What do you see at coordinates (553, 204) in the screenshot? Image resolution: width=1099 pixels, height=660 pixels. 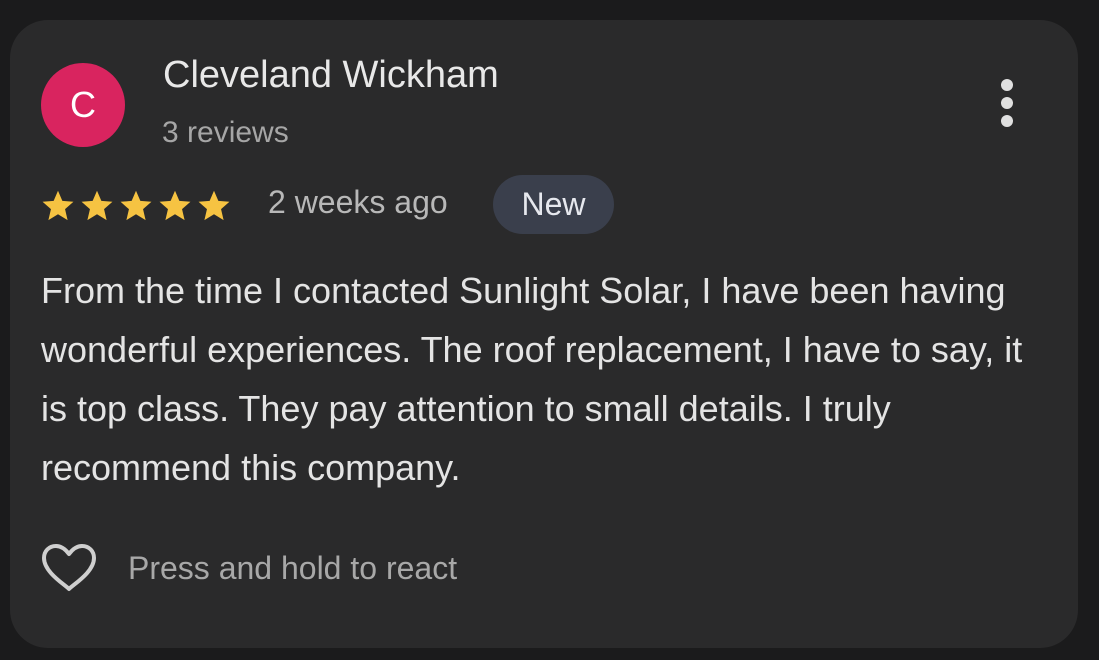 I see `new-badge: New` at bounding box center [553, 204].